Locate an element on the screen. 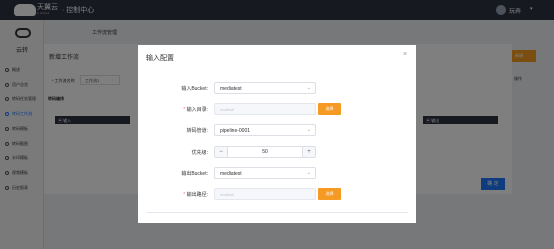  close-icon: × is located at coordinates (405, 54).